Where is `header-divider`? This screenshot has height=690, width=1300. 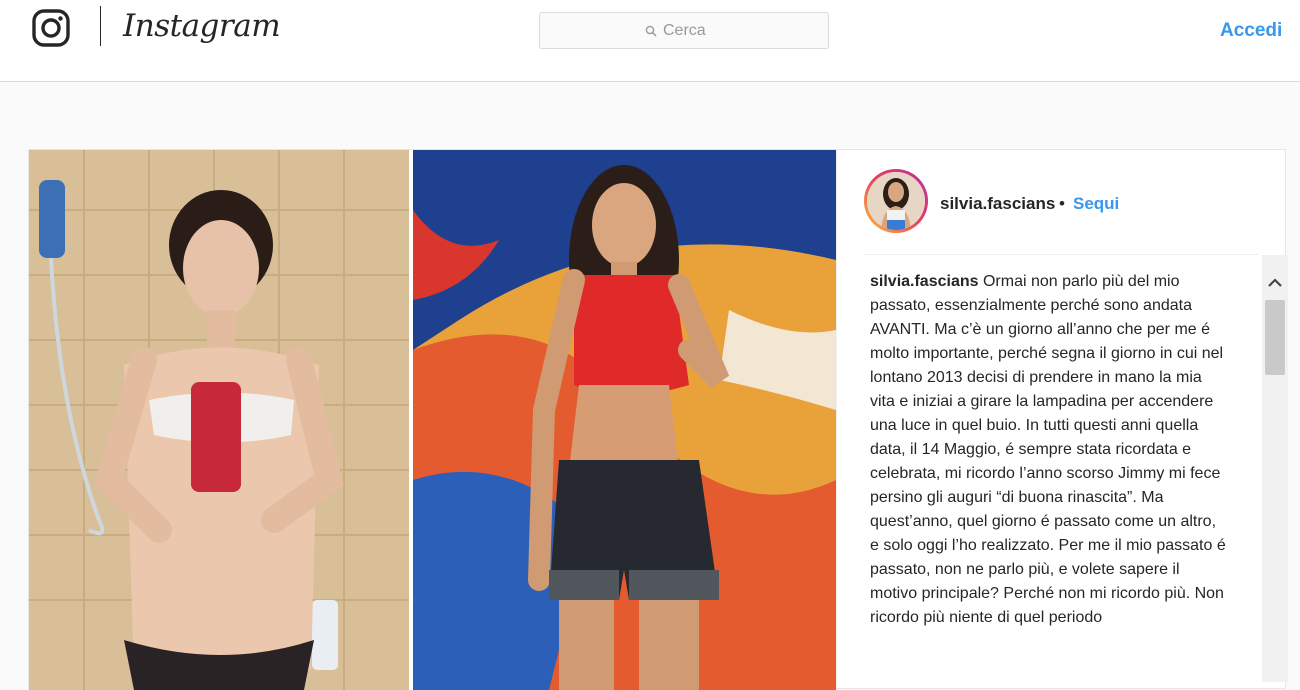
header-divider is located at coordinates (1061, 254).